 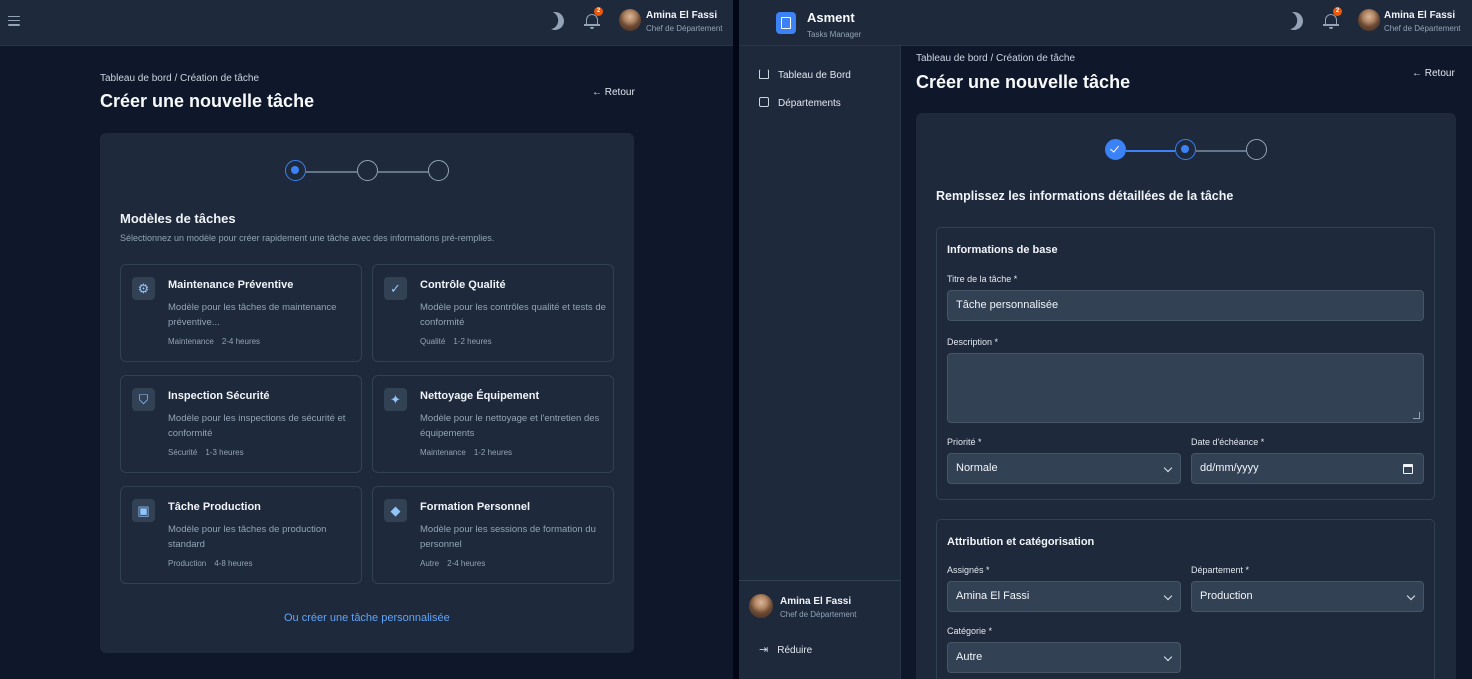 What do you see at coordinates (1220, 570) in the screenshot?
I see `department-label: Département *` at bounding box center [1220, 570].